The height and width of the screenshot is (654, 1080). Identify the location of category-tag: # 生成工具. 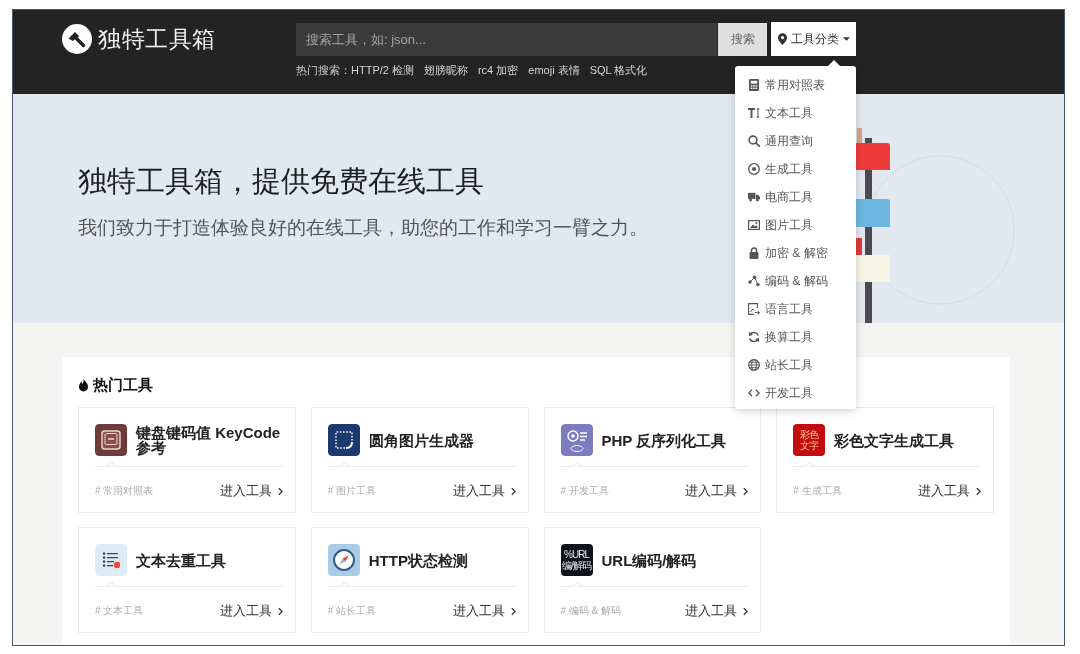
(817, 491).